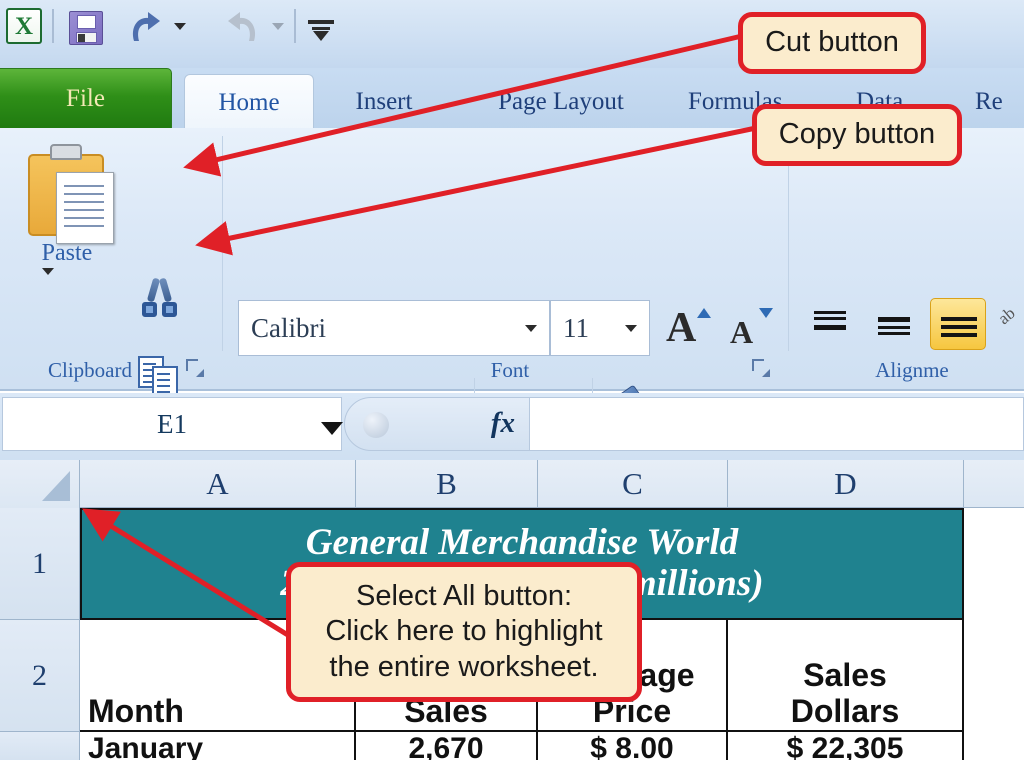 This screenshot has height=760, width=1024. I want to click on tab-page-layout-label: Page Layout, so click(561, 101).